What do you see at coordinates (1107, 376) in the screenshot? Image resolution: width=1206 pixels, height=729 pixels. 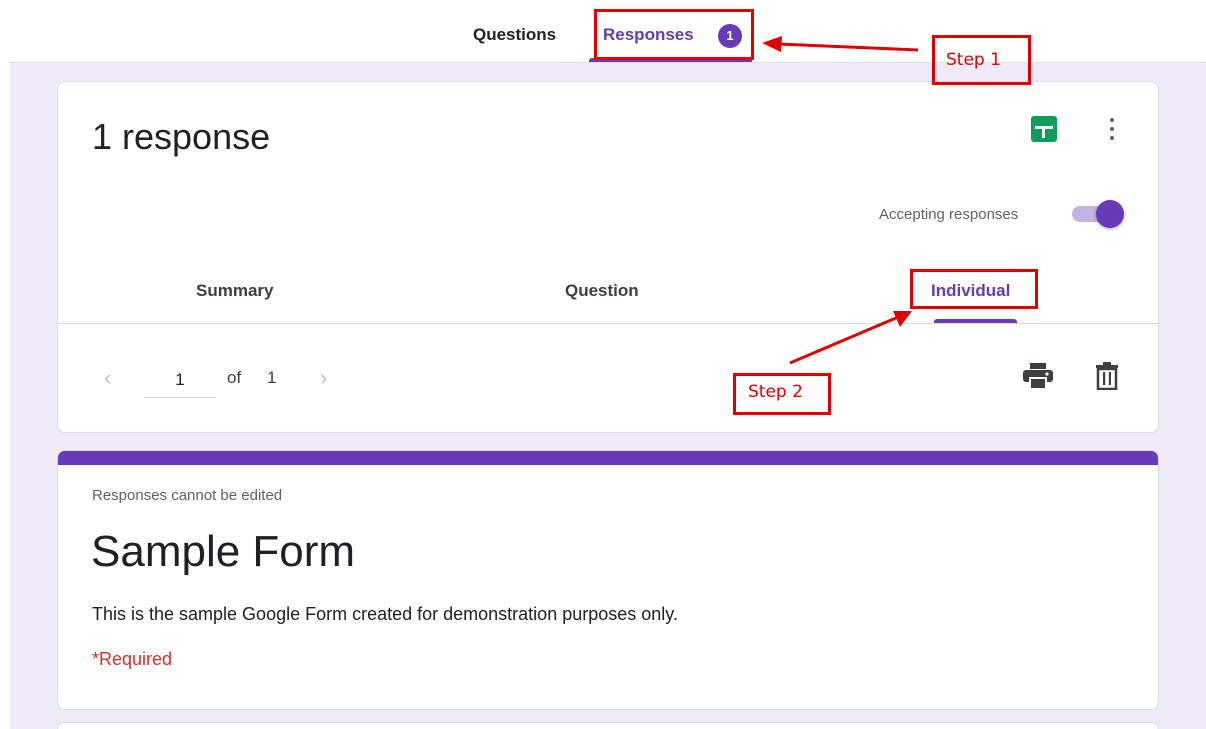 I see `trash-icon` at bounding box center [1107, 376].